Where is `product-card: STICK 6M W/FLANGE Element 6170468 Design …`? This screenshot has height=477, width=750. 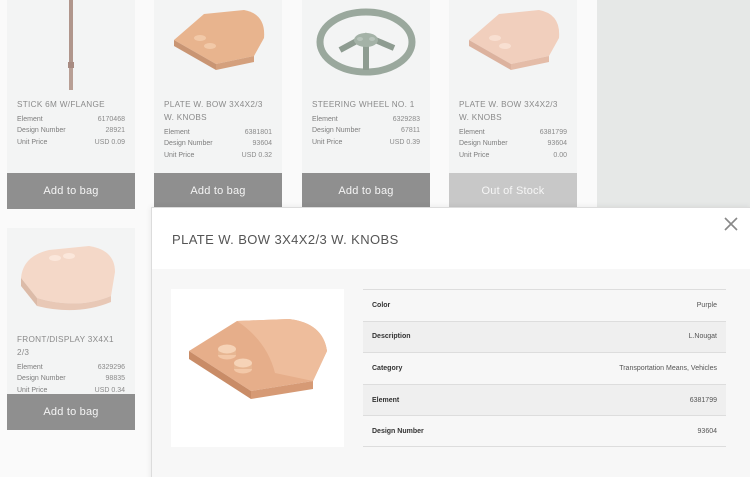
product-card: STICK 6M W/FLANGE Element 6170468 Design … is located at coordinates (71, 105).